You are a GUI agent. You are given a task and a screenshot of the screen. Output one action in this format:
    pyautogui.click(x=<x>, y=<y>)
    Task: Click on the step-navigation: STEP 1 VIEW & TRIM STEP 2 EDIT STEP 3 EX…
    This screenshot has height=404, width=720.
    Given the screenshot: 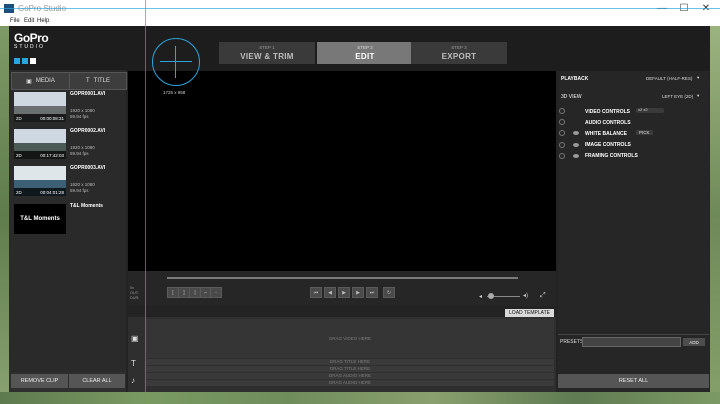 What is the action you would take?
    pyautogui.click(x=363, y=53)
    